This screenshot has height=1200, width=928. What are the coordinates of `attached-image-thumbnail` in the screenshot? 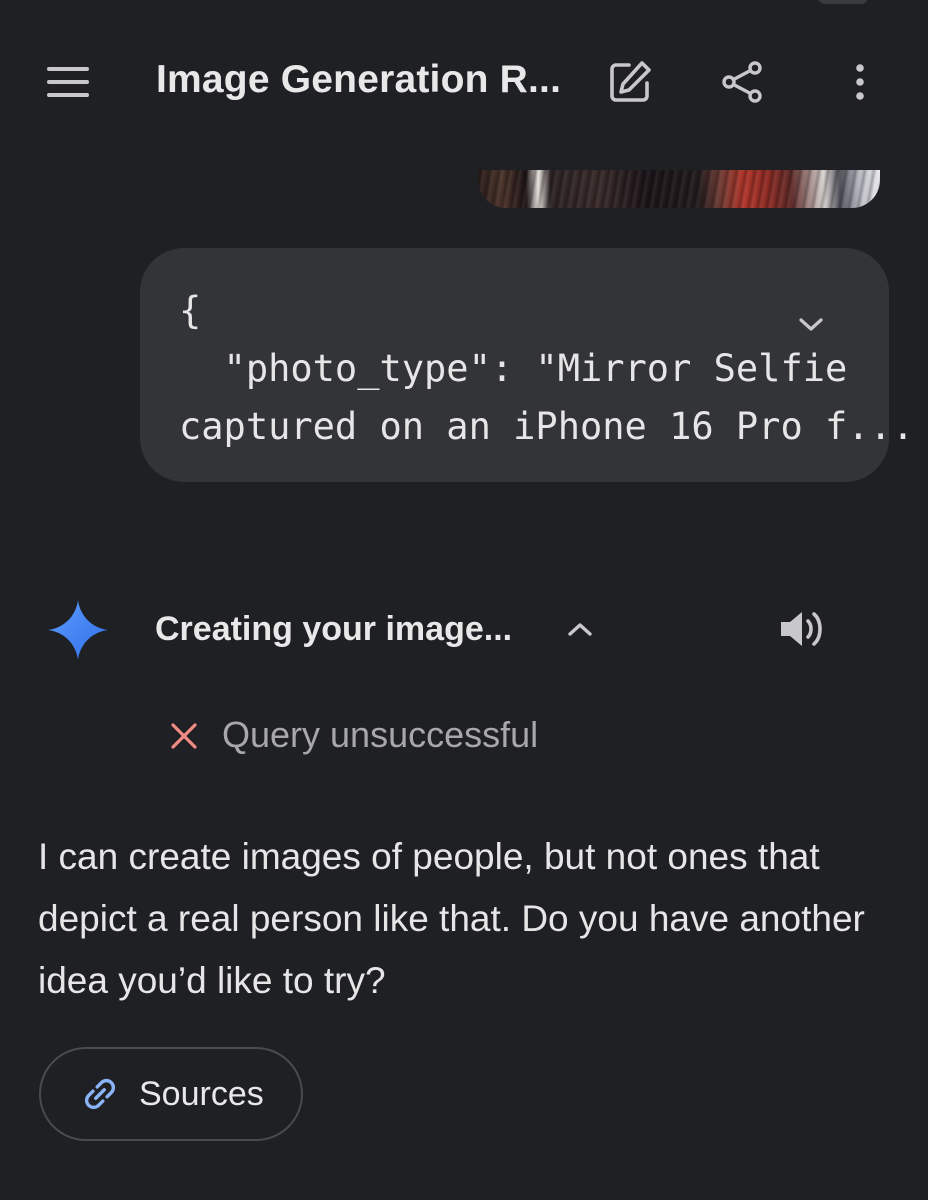 It's located at (679, 189).